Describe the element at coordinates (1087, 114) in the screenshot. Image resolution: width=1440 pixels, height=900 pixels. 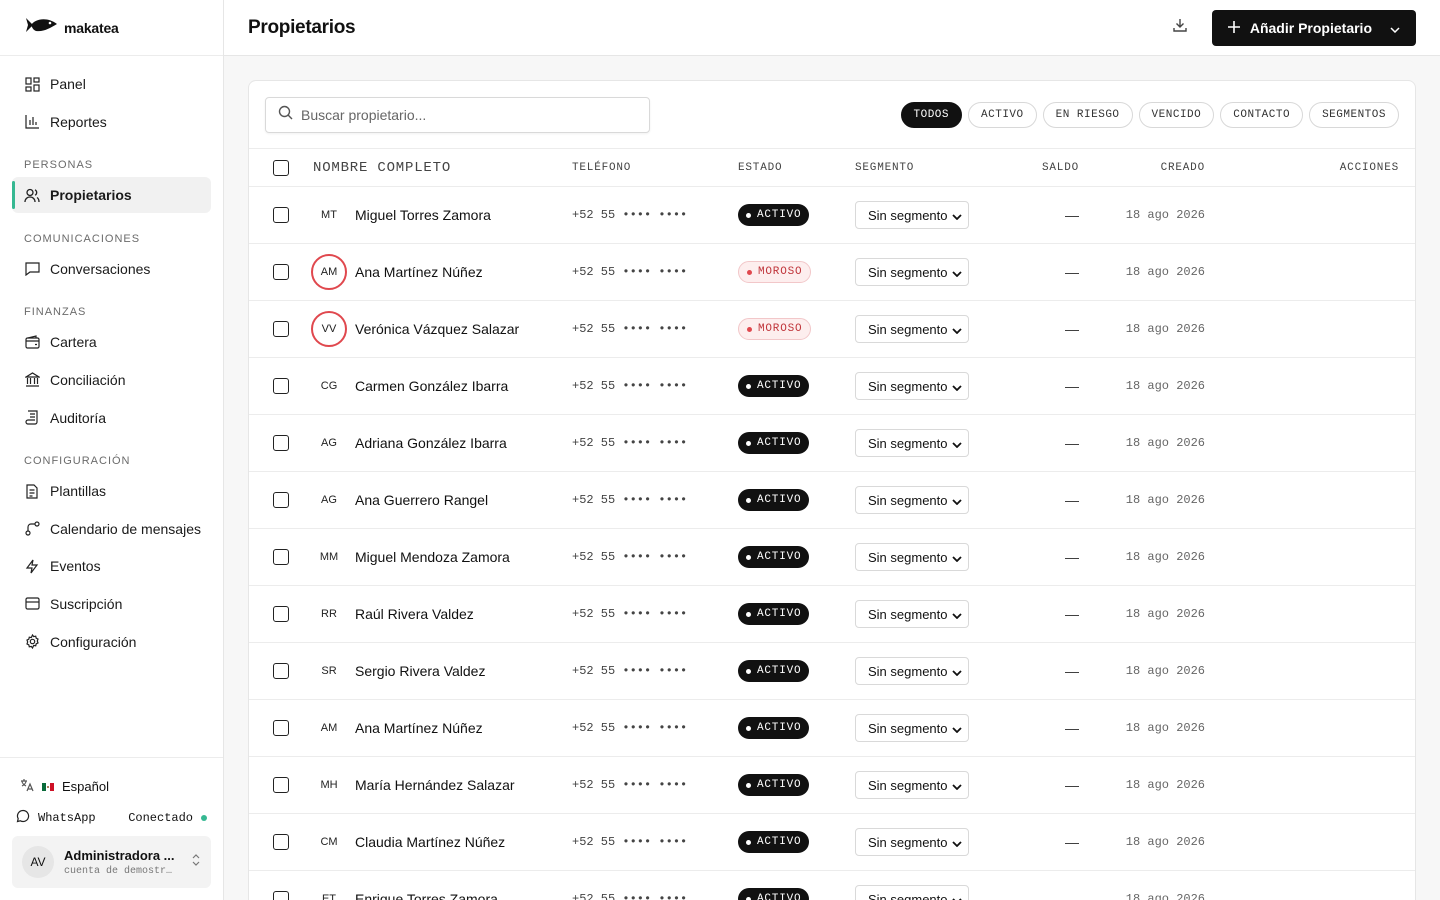
I see `filter-chip-en-riesgo: EN RIESGO` at that location.